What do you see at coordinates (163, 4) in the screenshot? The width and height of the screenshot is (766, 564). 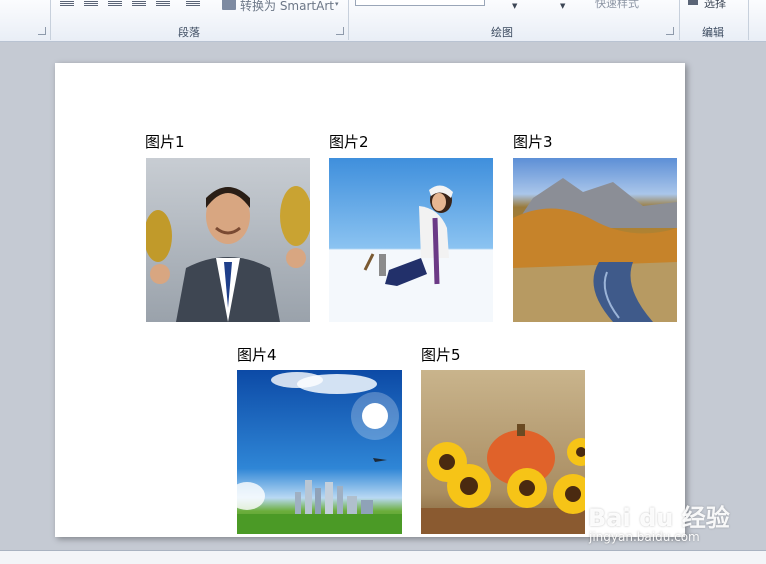 I see `distributed-icon` at bounding box center [163, 4].